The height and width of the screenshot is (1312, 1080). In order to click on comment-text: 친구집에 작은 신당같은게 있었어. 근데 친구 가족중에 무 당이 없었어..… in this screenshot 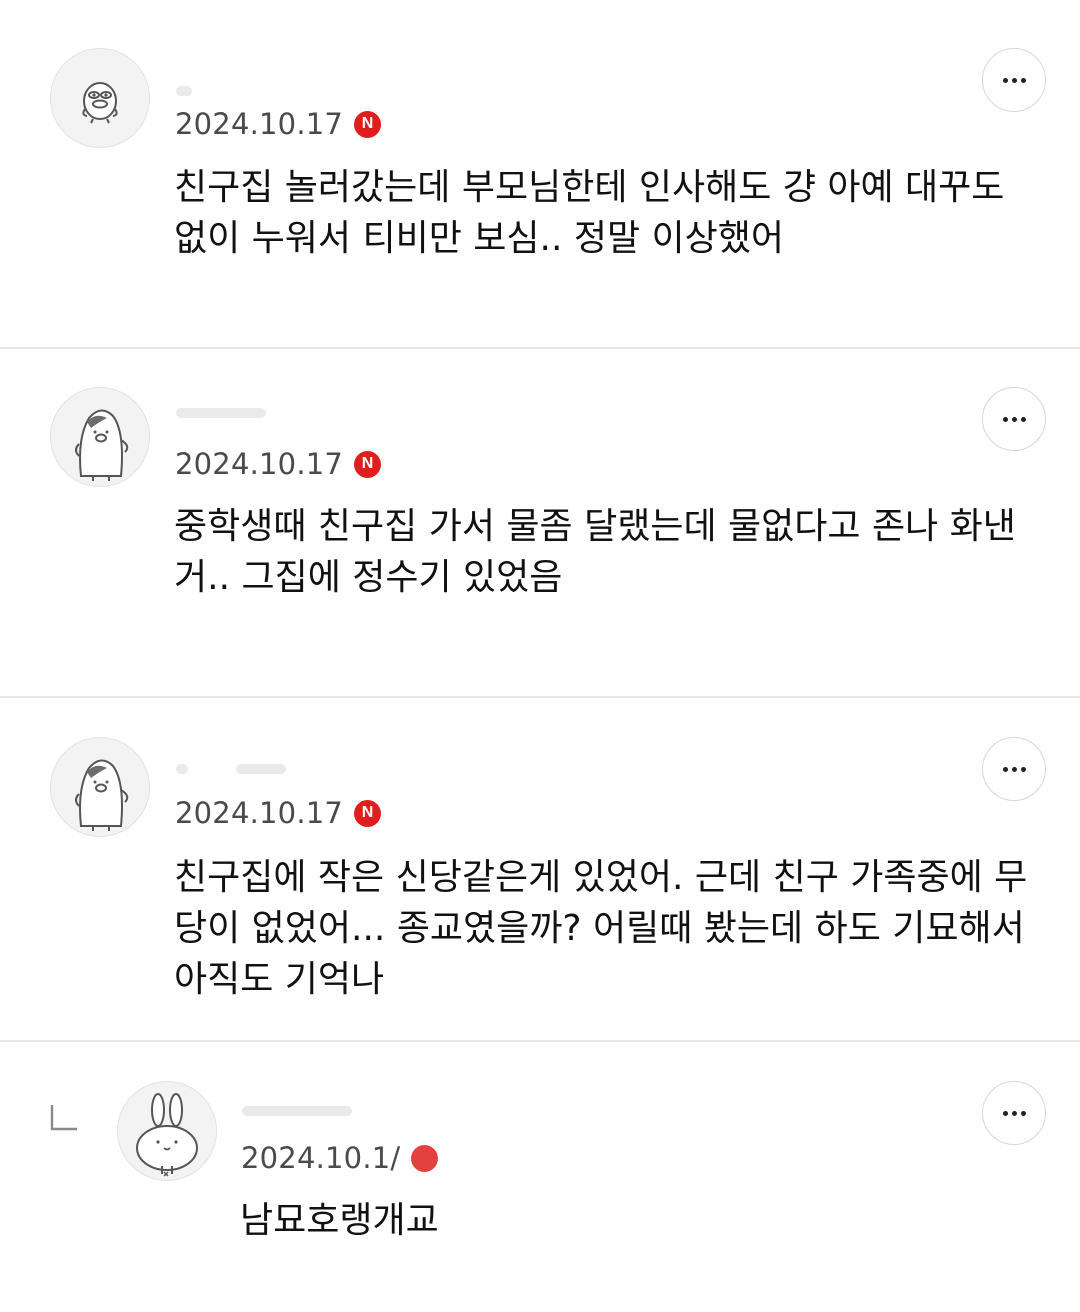, I will do `click(601, 928)`.